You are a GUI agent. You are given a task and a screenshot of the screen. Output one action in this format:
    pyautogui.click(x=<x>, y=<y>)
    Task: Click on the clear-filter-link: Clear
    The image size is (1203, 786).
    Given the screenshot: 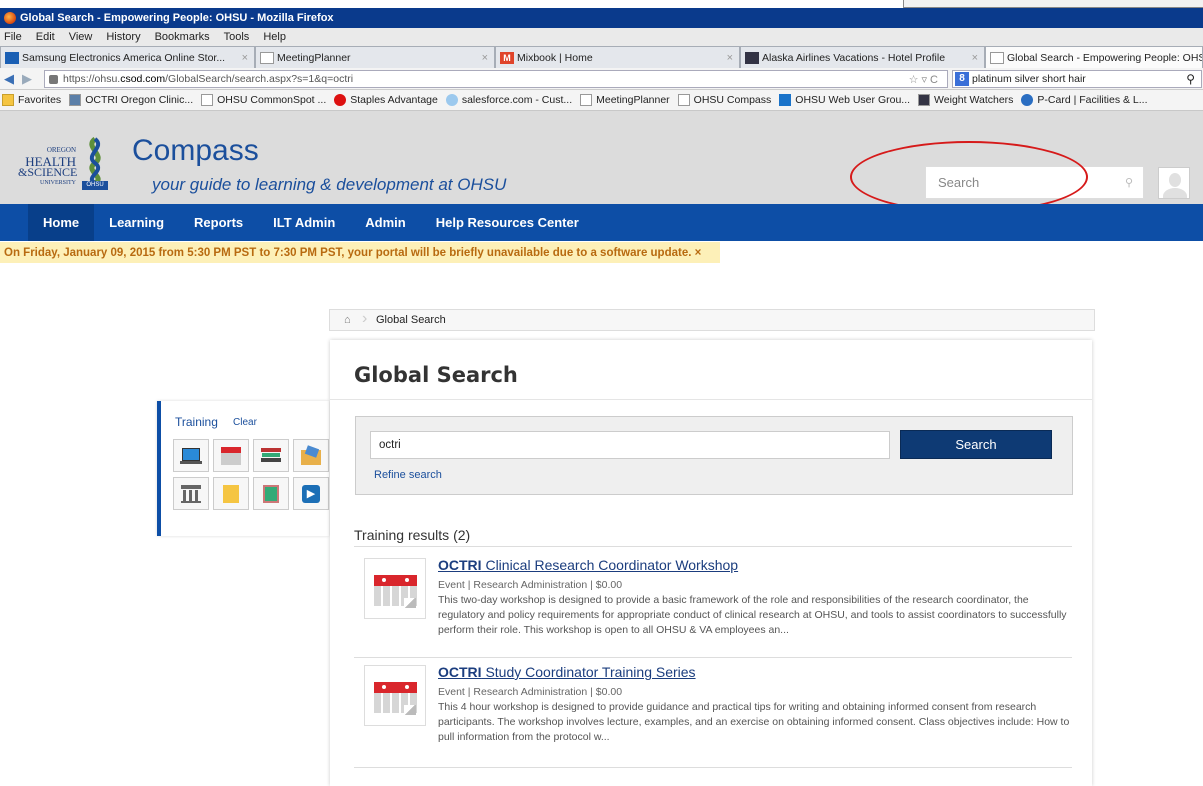 What is the action you would take?
    pyautogui.click(x=245, y=422)
    